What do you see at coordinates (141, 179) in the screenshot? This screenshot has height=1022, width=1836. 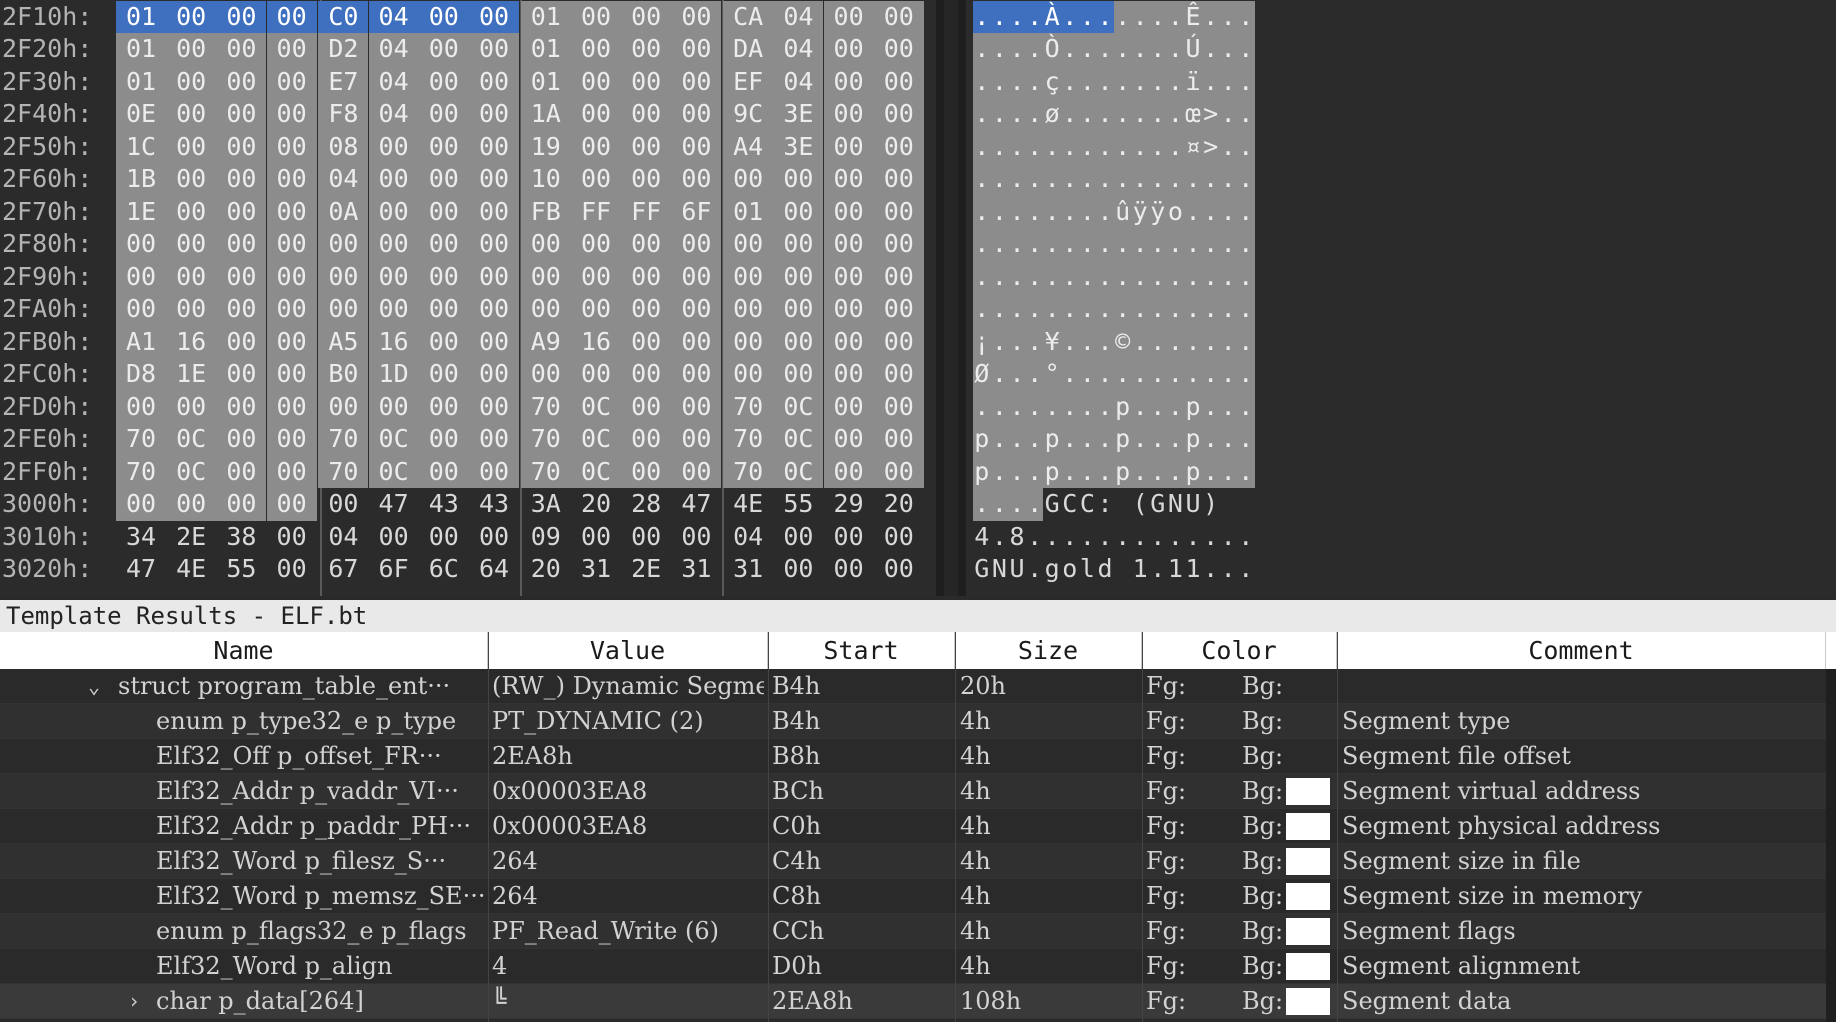 I see `hex-byte: 1B` at bounding box center [141, 179].